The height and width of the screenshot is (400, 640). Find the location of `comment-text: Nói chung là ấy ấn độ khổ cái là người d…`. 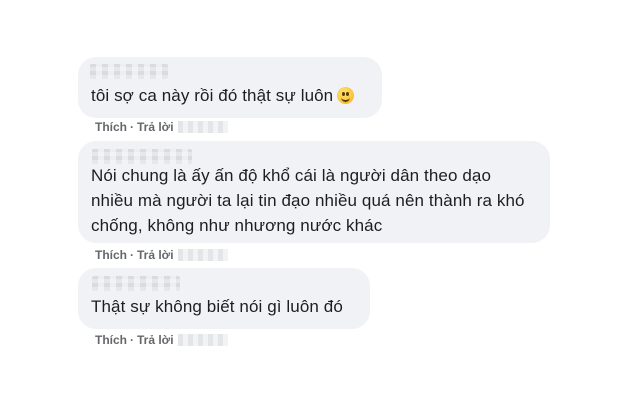

comment-text: Nói chung là ấy ấn độ khổ cái là người d… is located at coordinates (308, 200).